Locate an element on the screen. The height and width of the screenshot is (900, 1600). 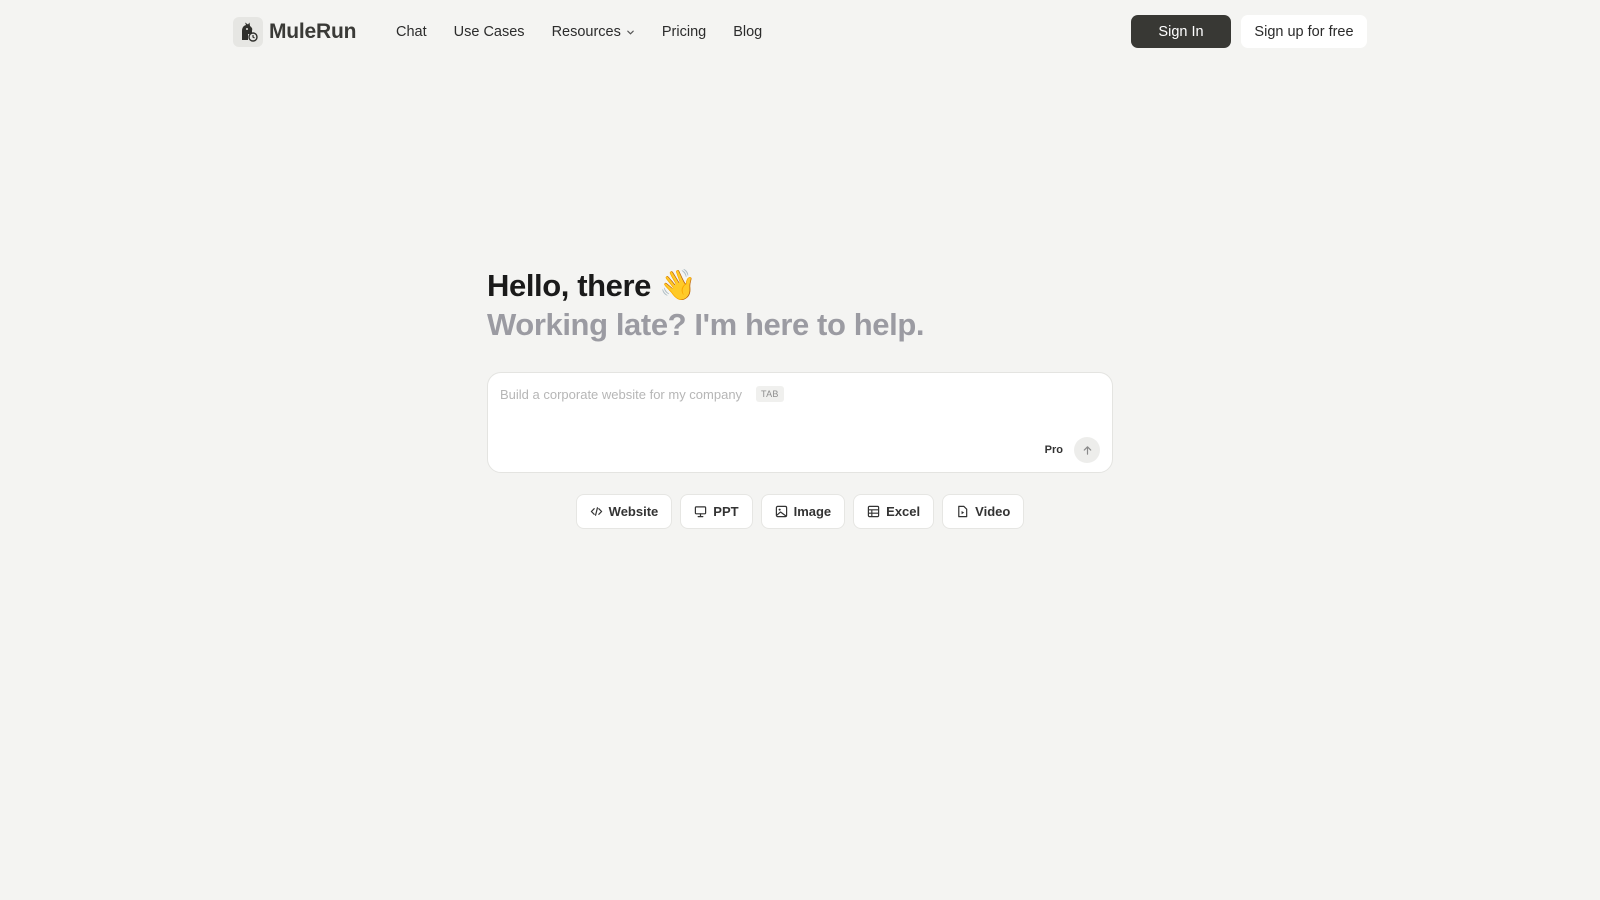
prompt-composer: TAB Pro is located at coordinates (800, 422).